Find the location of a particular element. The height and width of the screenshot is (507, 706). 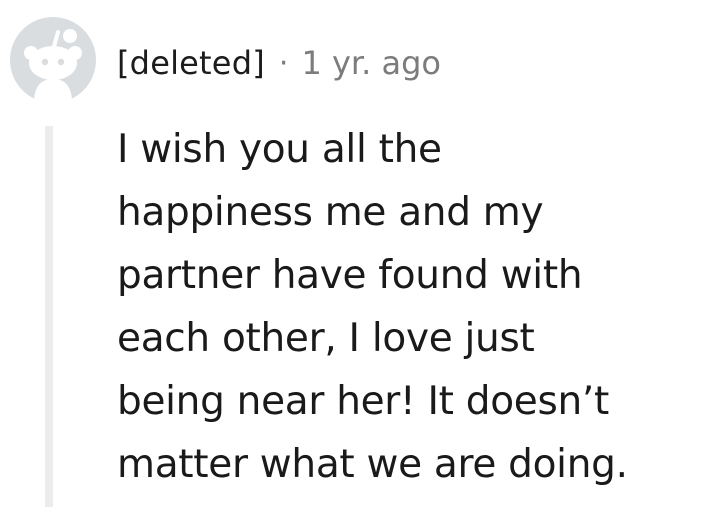

comment-meta: [deleted] · 1 yr. ago is located at coordinates (279, 63).